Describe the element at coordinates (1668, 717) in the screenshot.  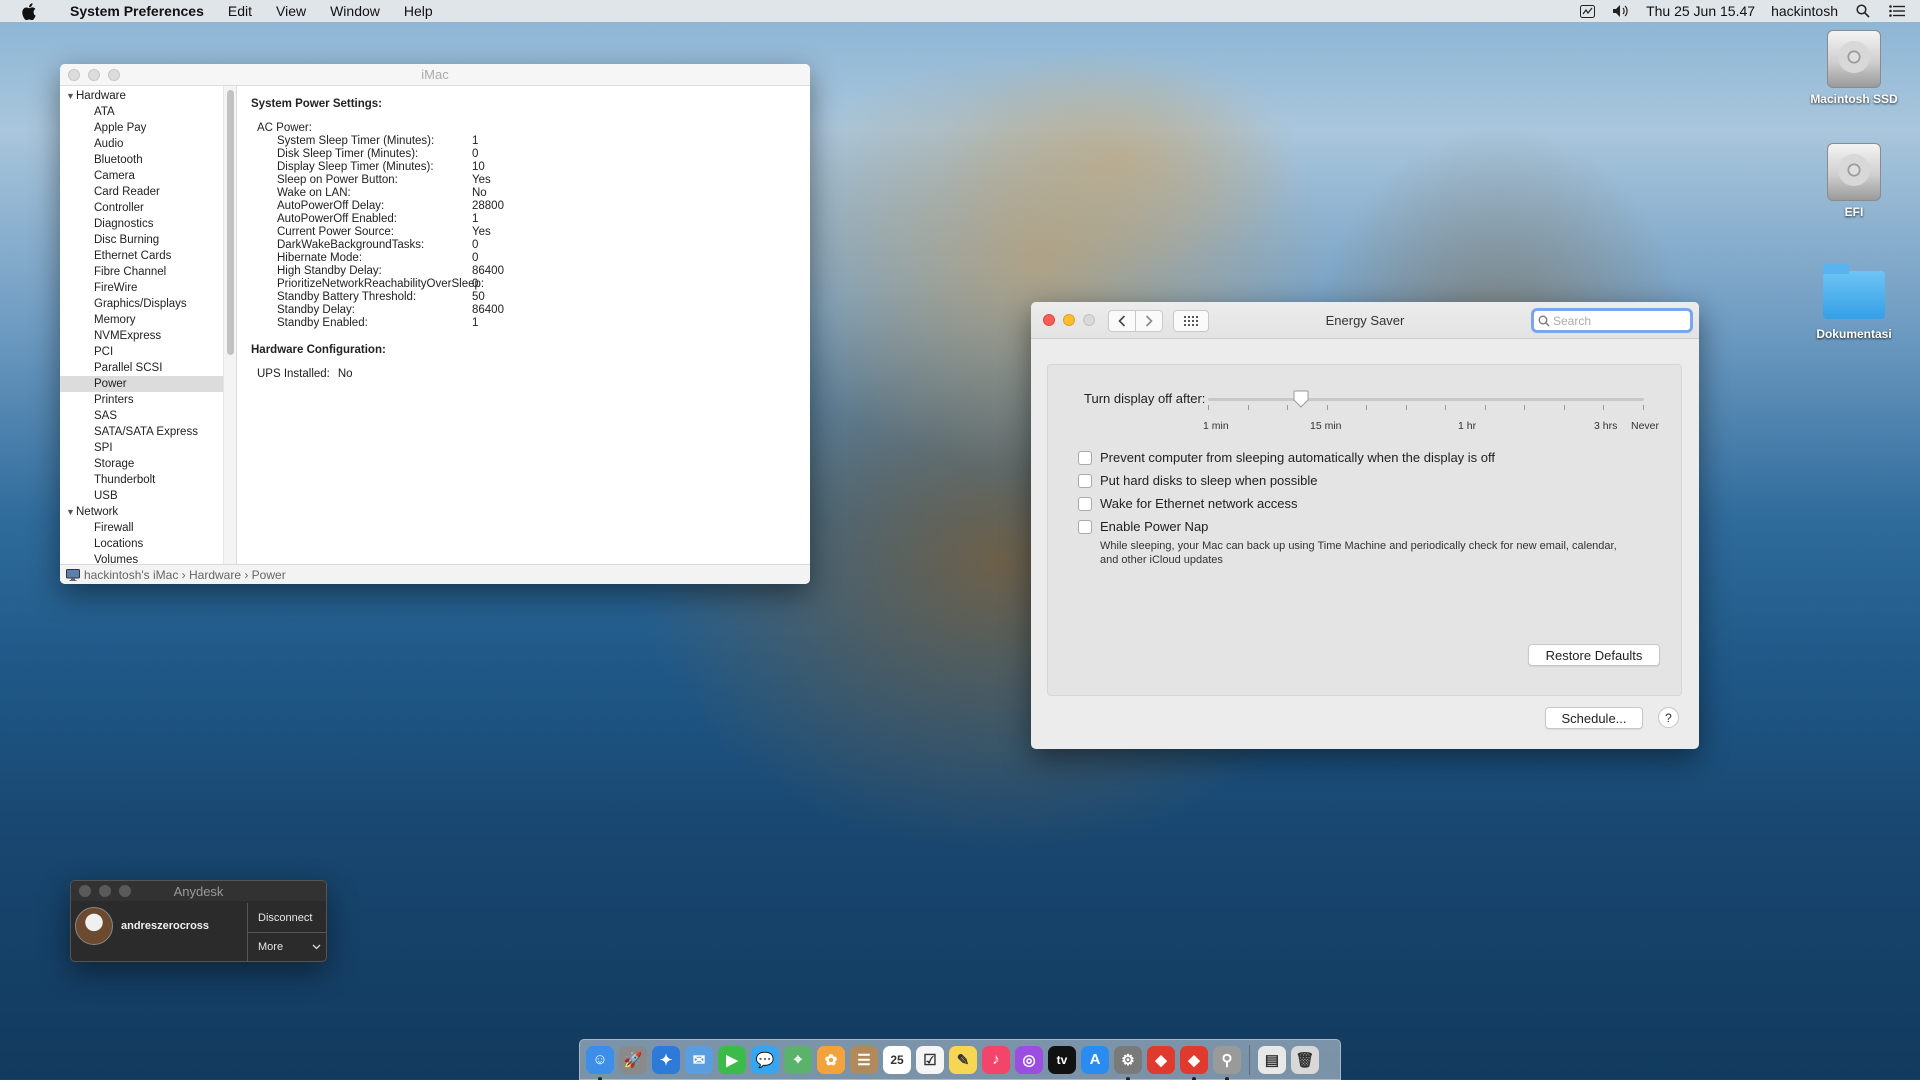
I see `help-button: ?` at that location.